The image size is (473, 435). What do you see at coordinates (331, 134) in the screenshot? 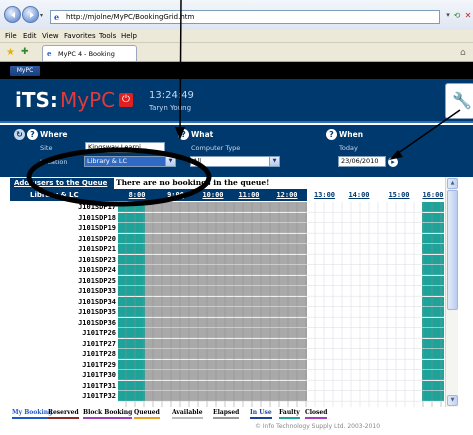
I see `when-help-icon: ?` at bounding box center [331, 134].